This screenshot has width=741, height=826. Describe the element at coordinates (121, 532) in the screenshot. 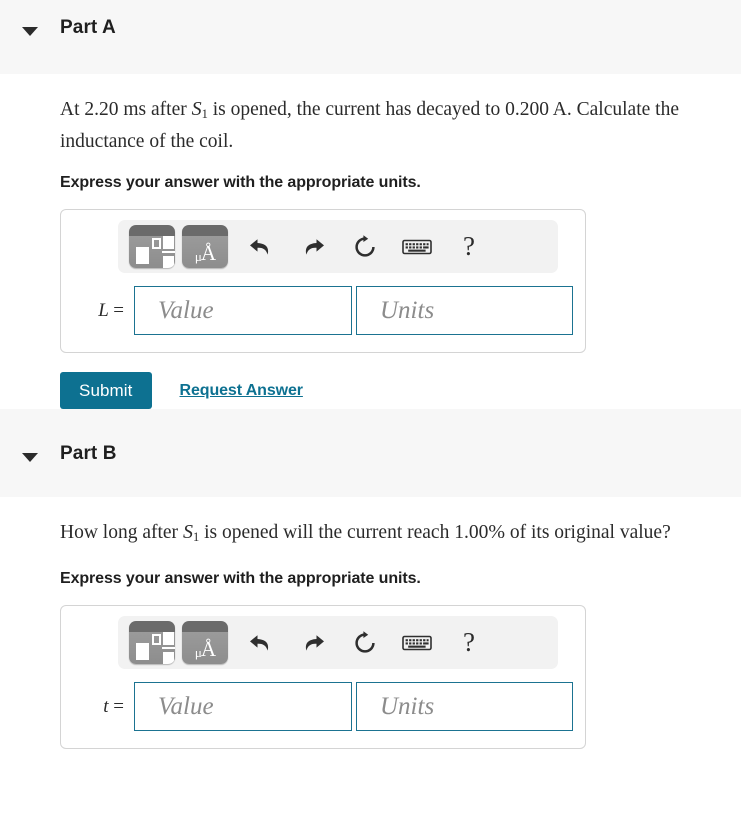

I see `question-seg-pre: How long after` at that location.